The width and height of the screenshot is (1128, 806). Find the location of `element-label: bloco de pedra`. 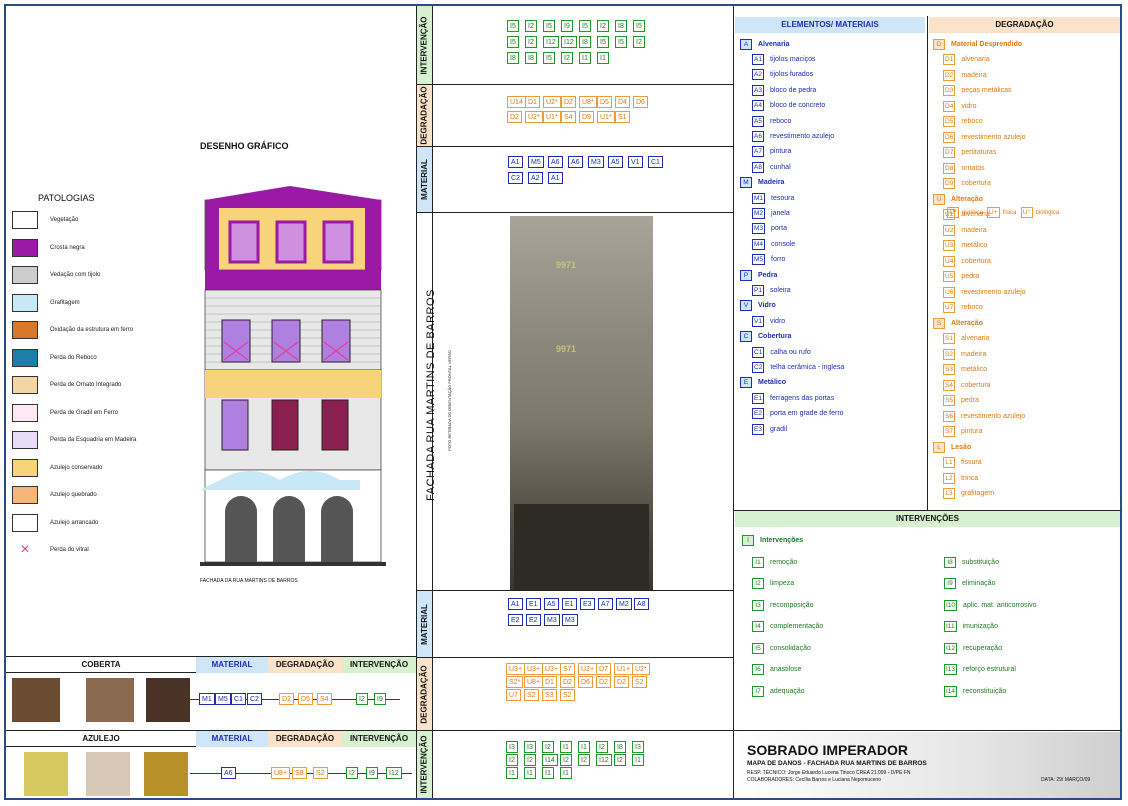

element-label: bloco de pedra is located at coordinates (793, 90).